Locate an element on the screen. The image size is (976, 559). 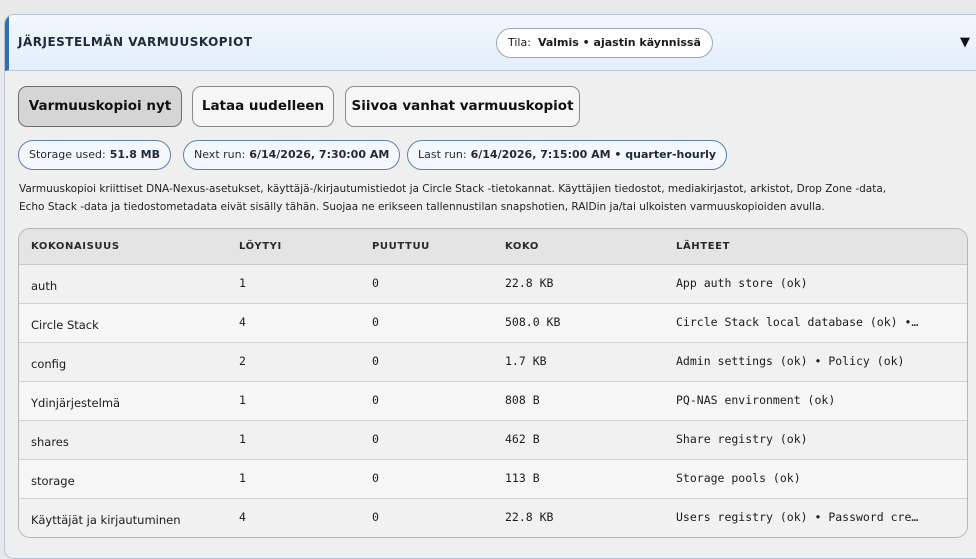
cell-size: 1.7 KB is located at coordinates (526, 361).